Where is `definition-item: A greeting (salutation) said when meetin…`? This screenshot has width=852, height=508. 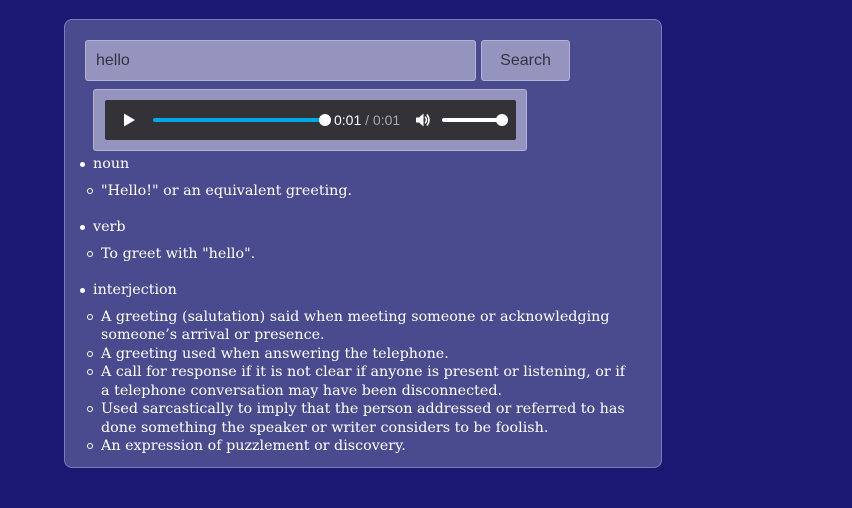 definition-item: A greeting (salutation) said when meetin… is located at coordinates (364, 326).